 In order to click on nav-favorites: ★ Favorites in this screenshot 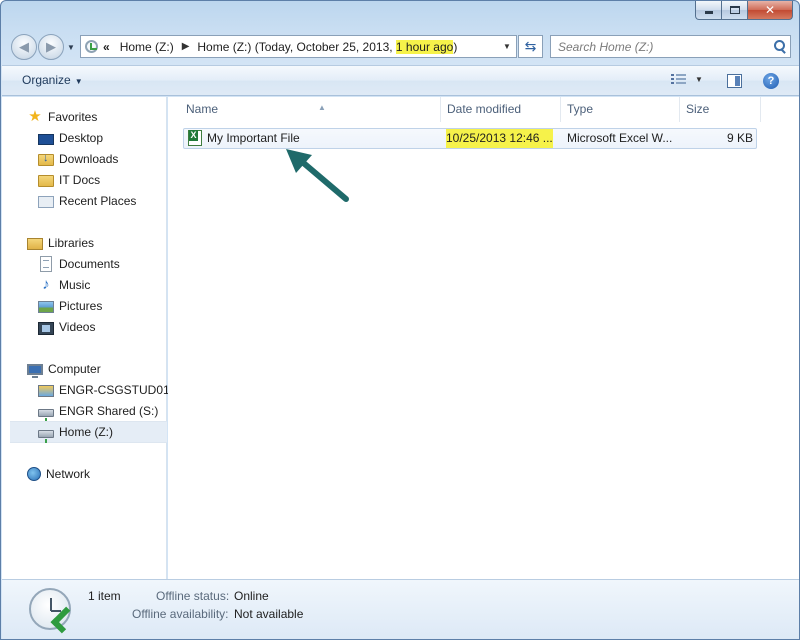, I will do `click(62, 117)`.